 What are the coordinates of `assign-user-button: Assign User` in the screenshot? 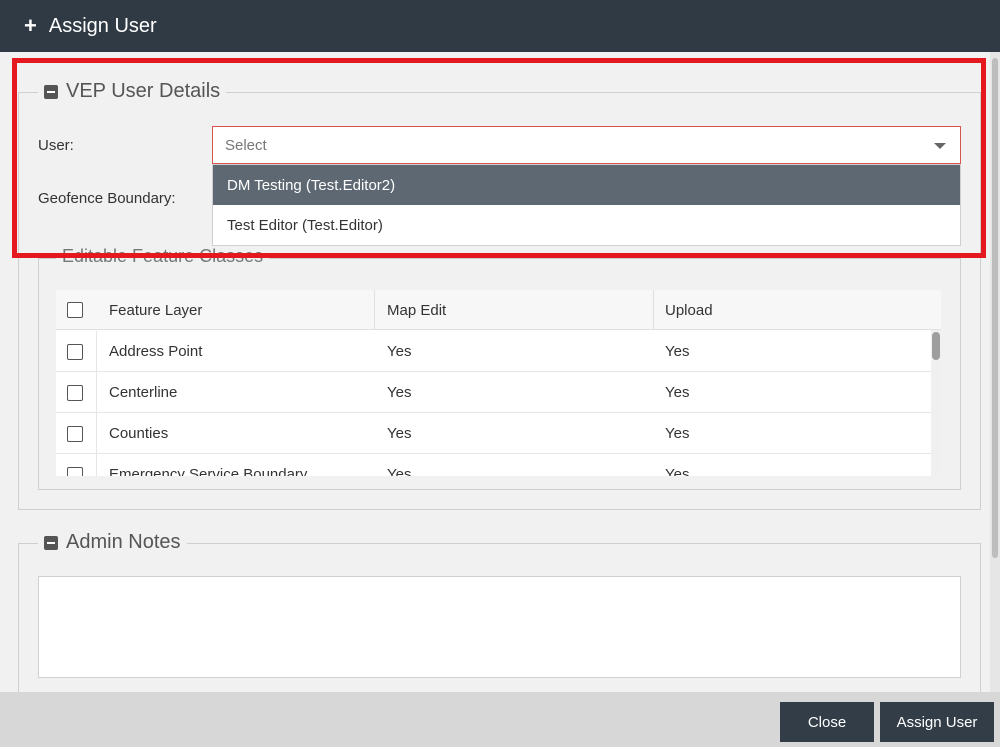 It's located at (937, 722).